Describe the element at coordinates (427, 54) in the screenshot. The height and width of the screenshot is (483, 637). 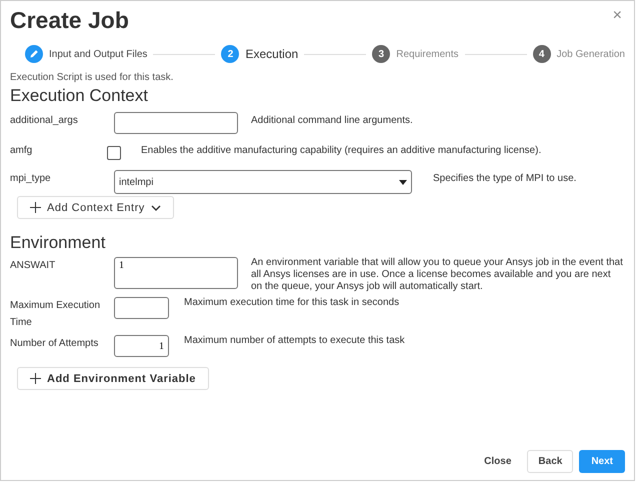
I see `step-label: Requirements` at that location.